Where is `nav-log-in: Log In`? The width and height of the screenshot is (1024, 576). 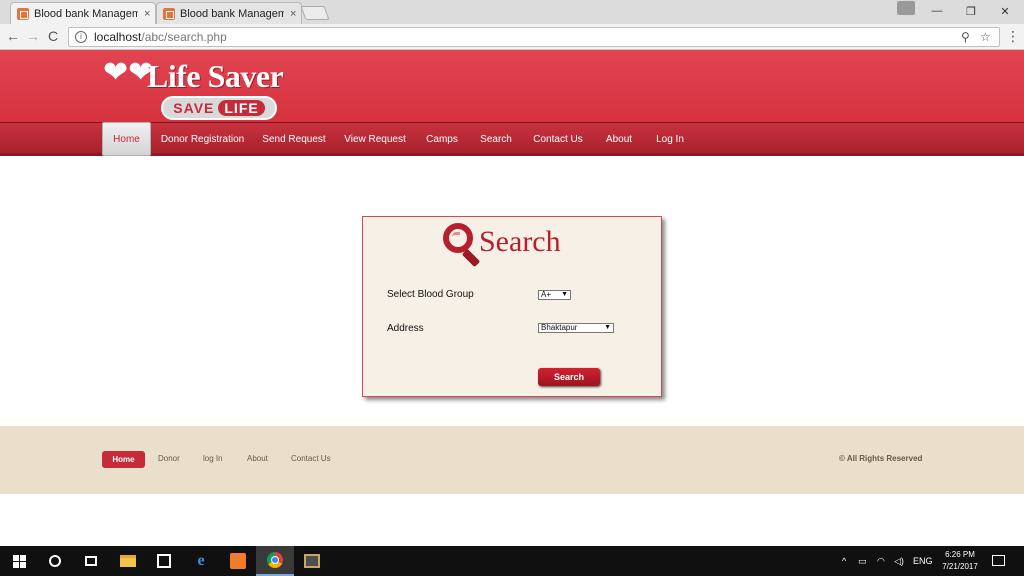
nav-log-in: Log In is located at coordinates (670, 138).